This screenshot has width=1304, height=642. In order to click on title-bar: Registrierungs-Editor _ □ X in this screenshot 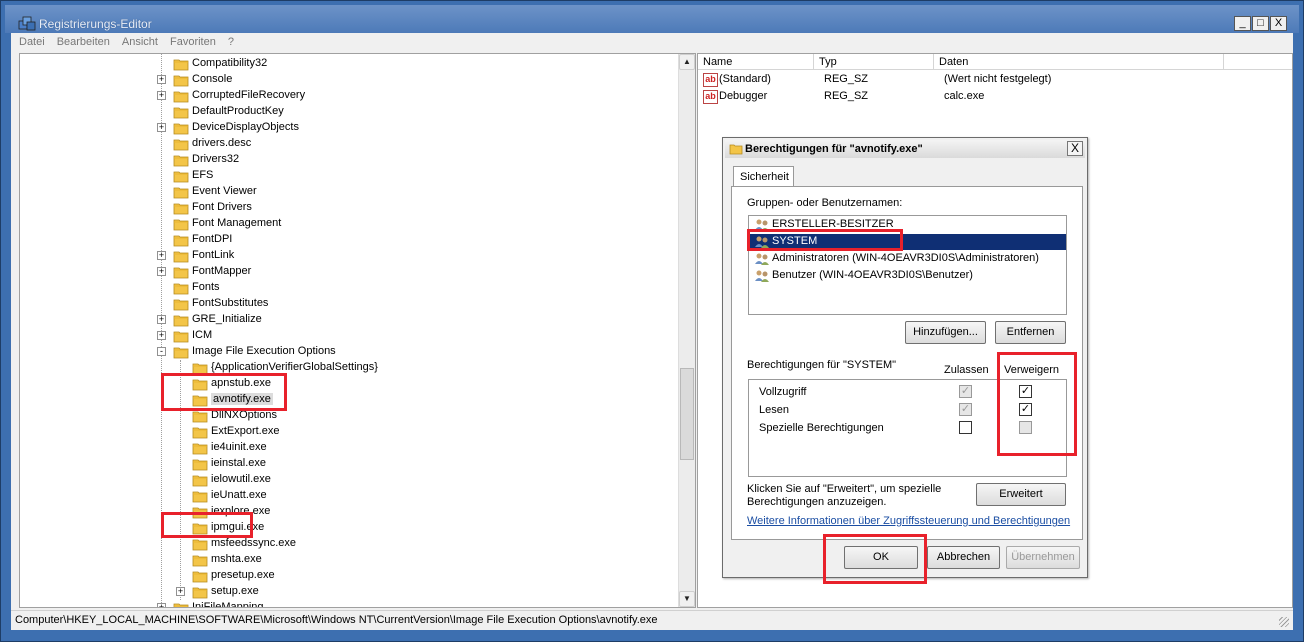, I will do `click(652, 19)`.